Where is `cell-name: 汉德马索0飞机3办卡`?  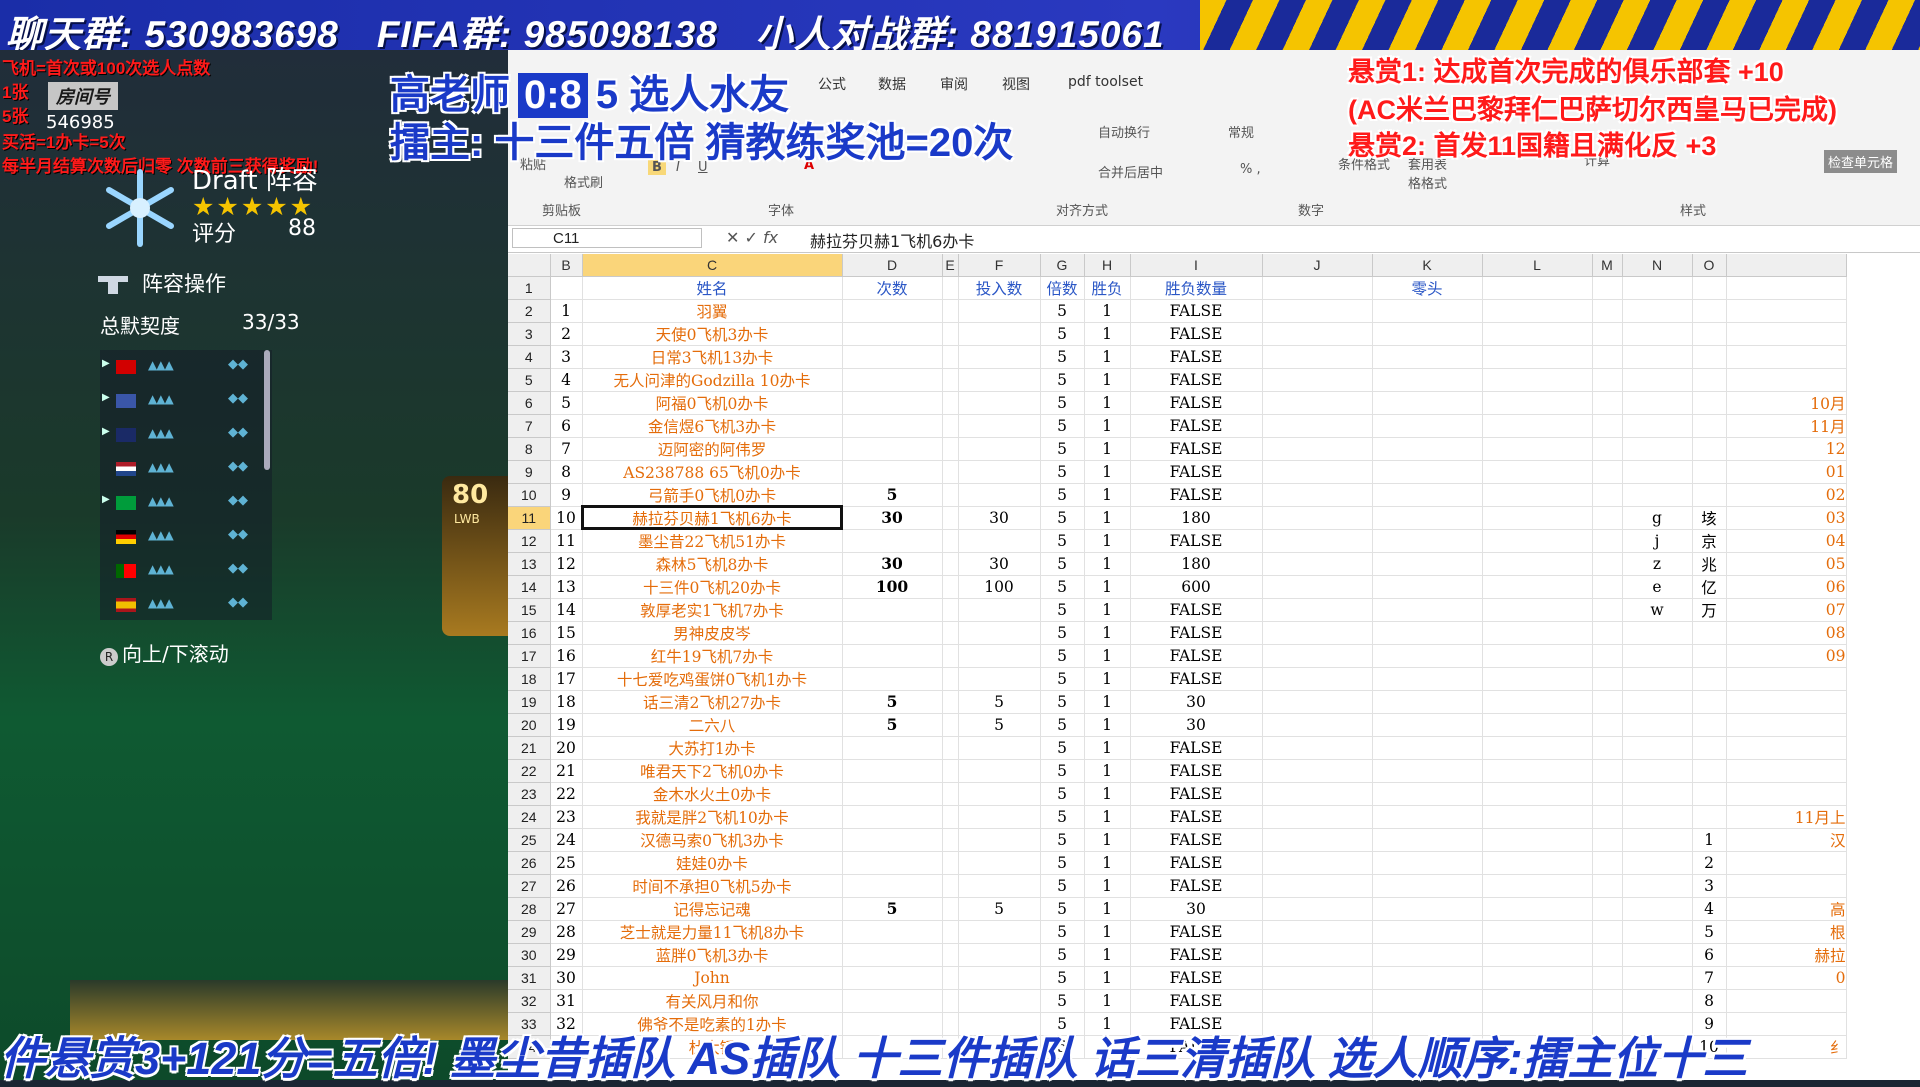
cell-name: 汉德马索0飞机3办卡 is located at coordinates (712, 840).